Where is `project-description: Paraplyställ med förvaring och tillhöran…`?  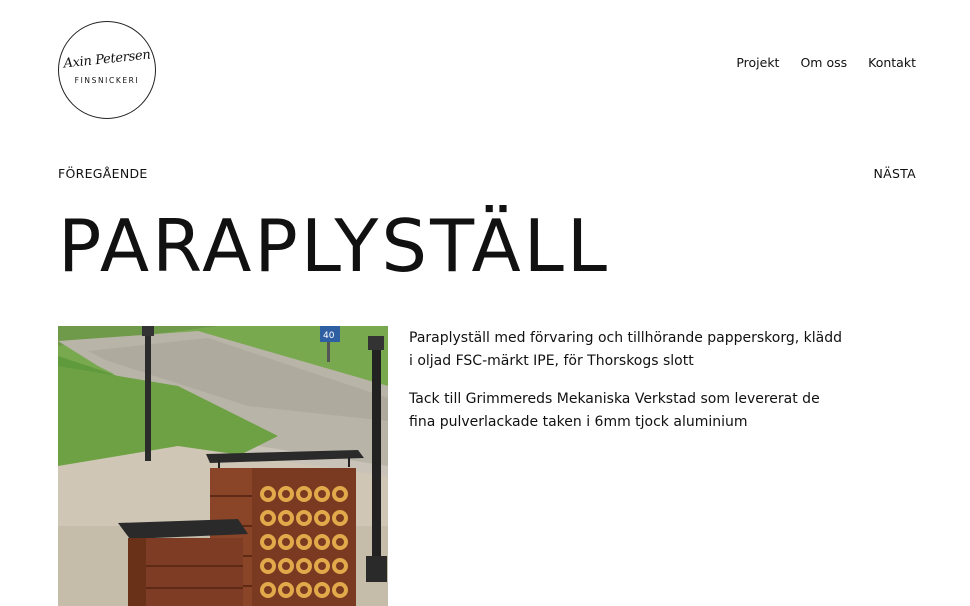
project-description: Paraplyställ med förvaring och tillhöran… is located at coordinates (629, 388).